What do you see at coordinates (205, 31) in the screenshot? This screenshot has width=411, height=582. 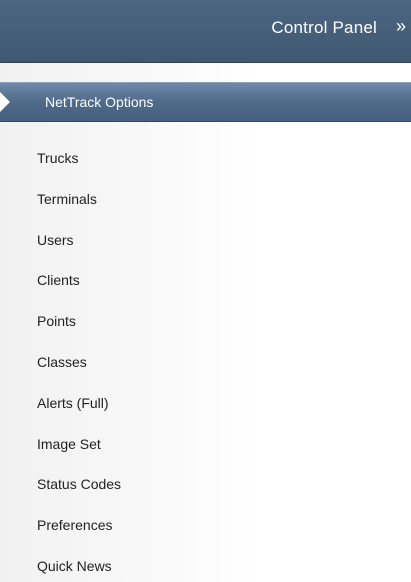 I see `control-panel-header: Control Panel »` at bounding box center [205, 31].